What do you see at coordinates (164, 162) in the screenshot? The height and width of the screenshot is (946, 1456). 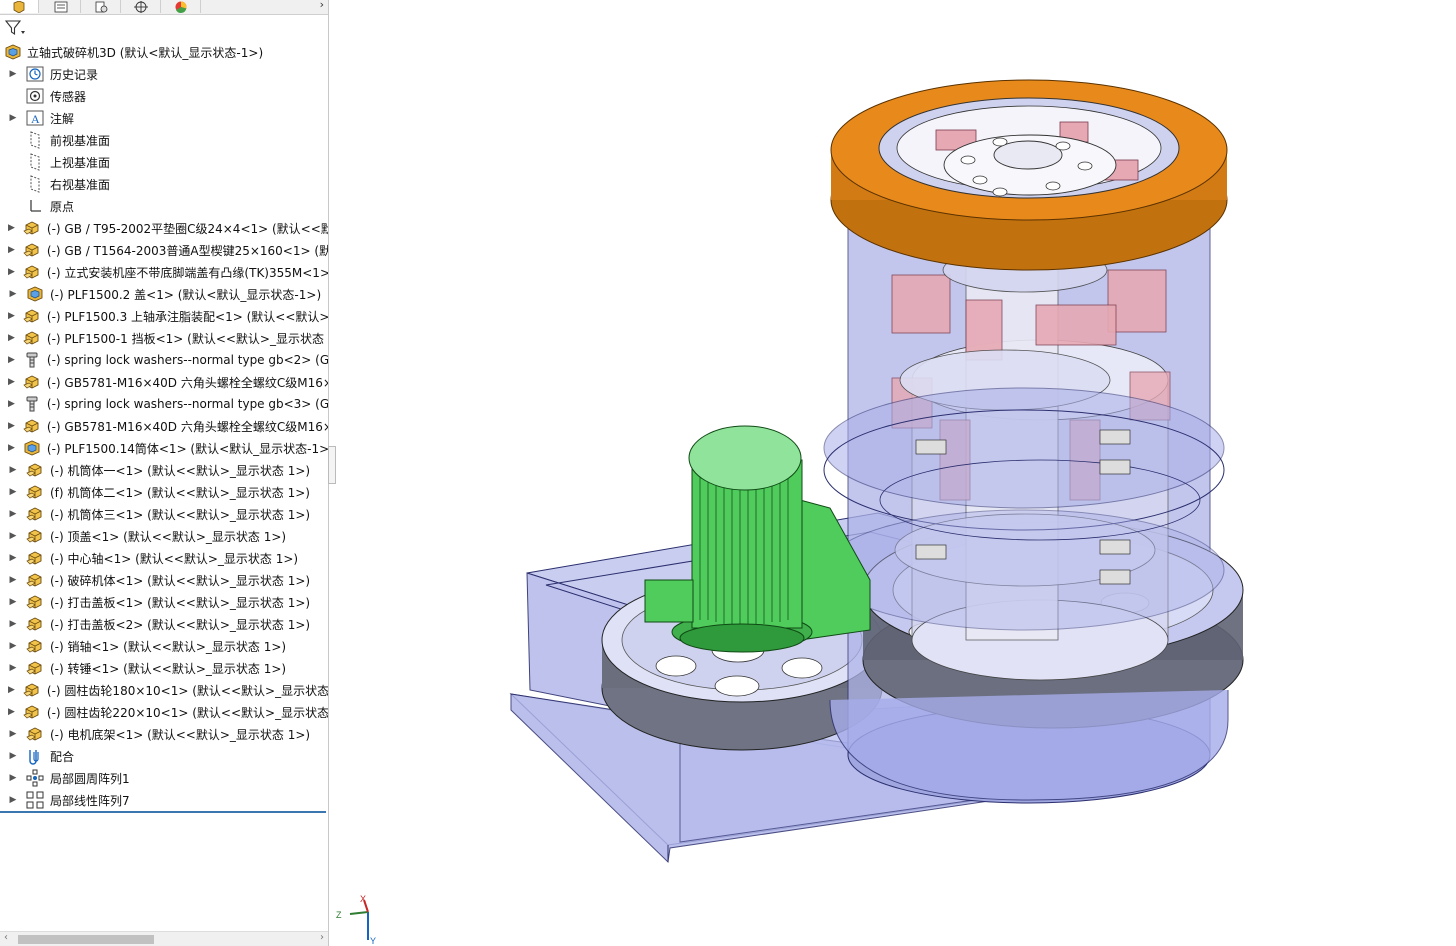 I see `tree-item: 上视基准面` at bounding box center [164, 162].